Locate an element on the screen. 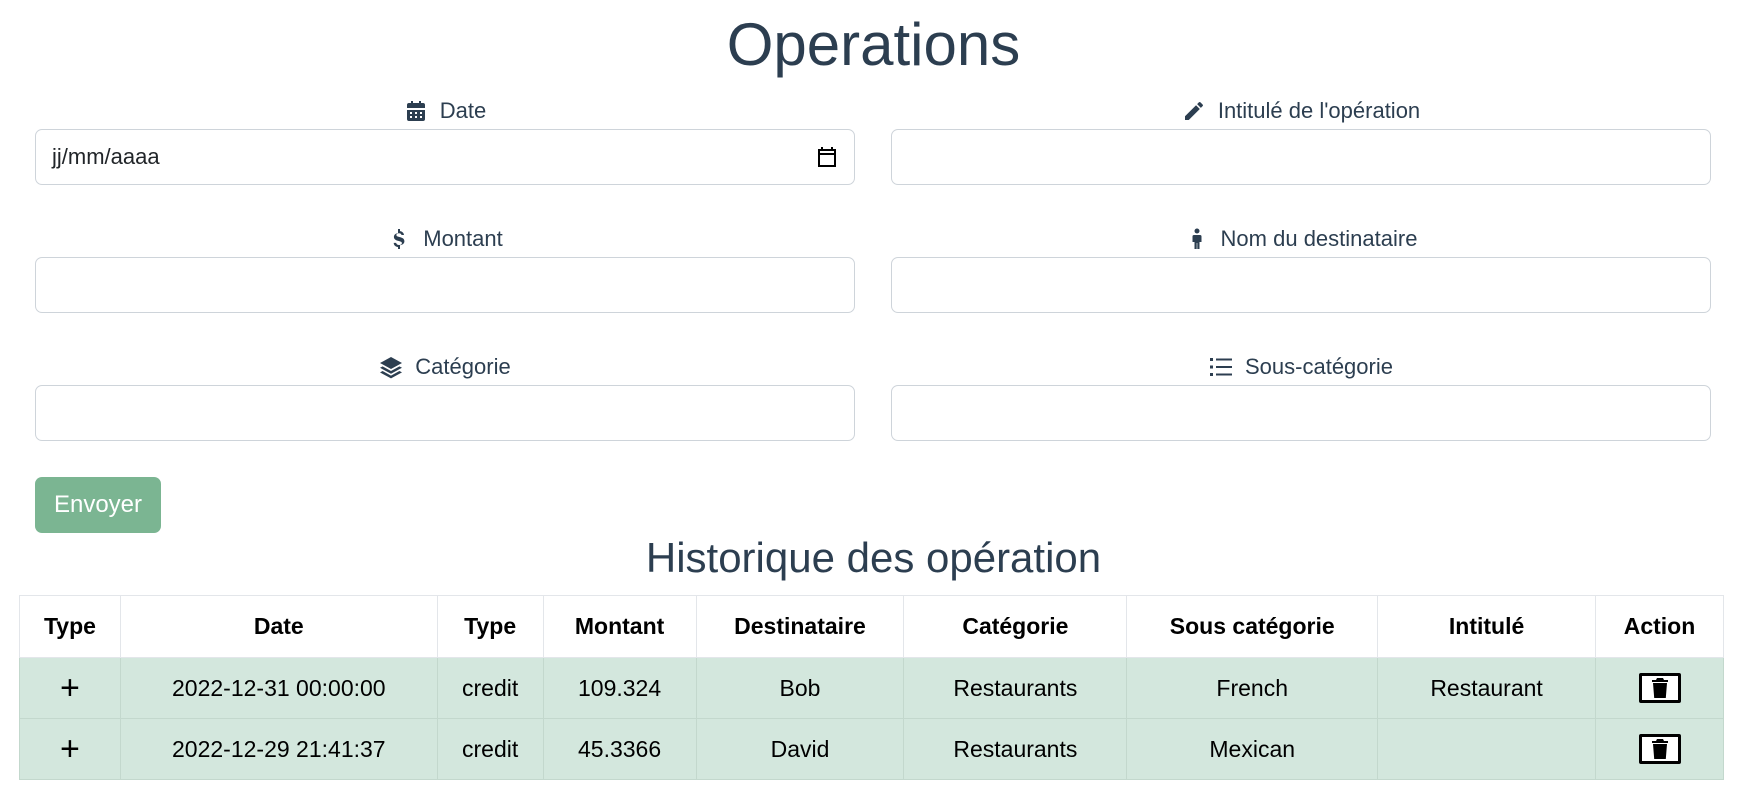  sous-categorie-label: Sous-catégorie is located at coordinates (1301, 367).